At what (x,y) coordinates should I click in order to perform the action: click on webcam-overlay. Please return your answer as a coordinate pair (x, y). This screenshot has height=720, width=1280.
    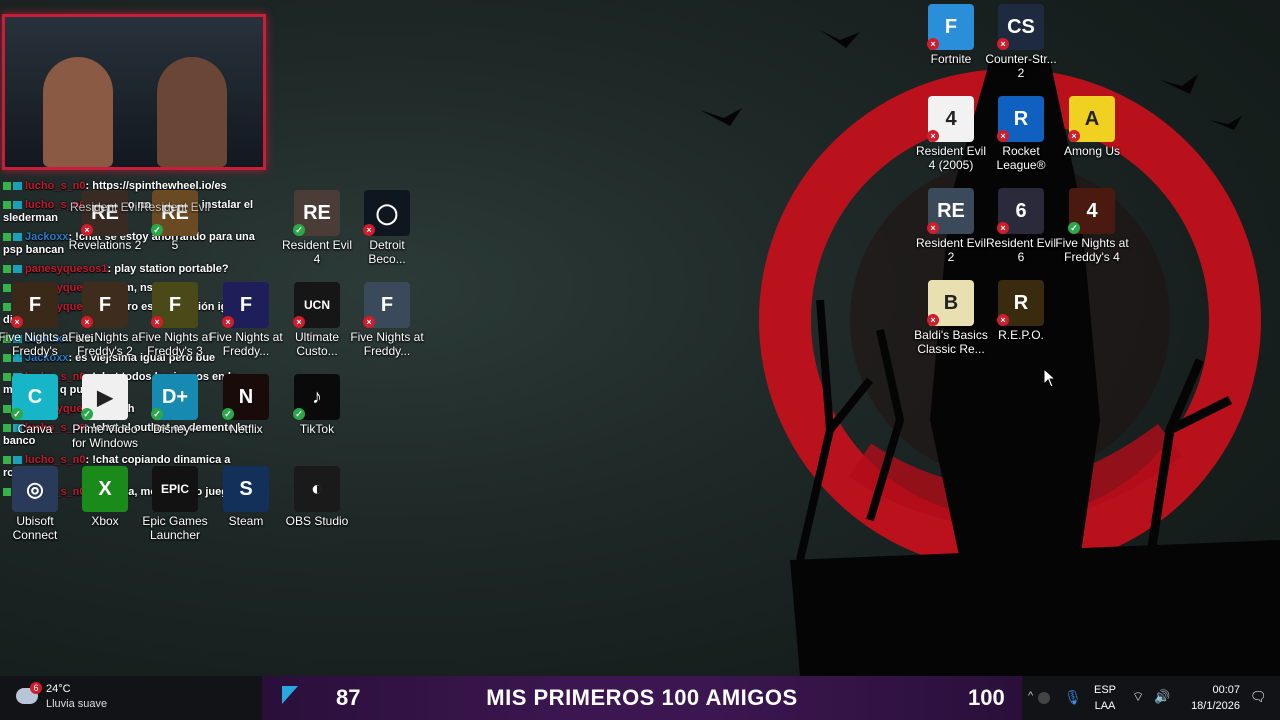
    Looking at the image, I should click on (134, 92).